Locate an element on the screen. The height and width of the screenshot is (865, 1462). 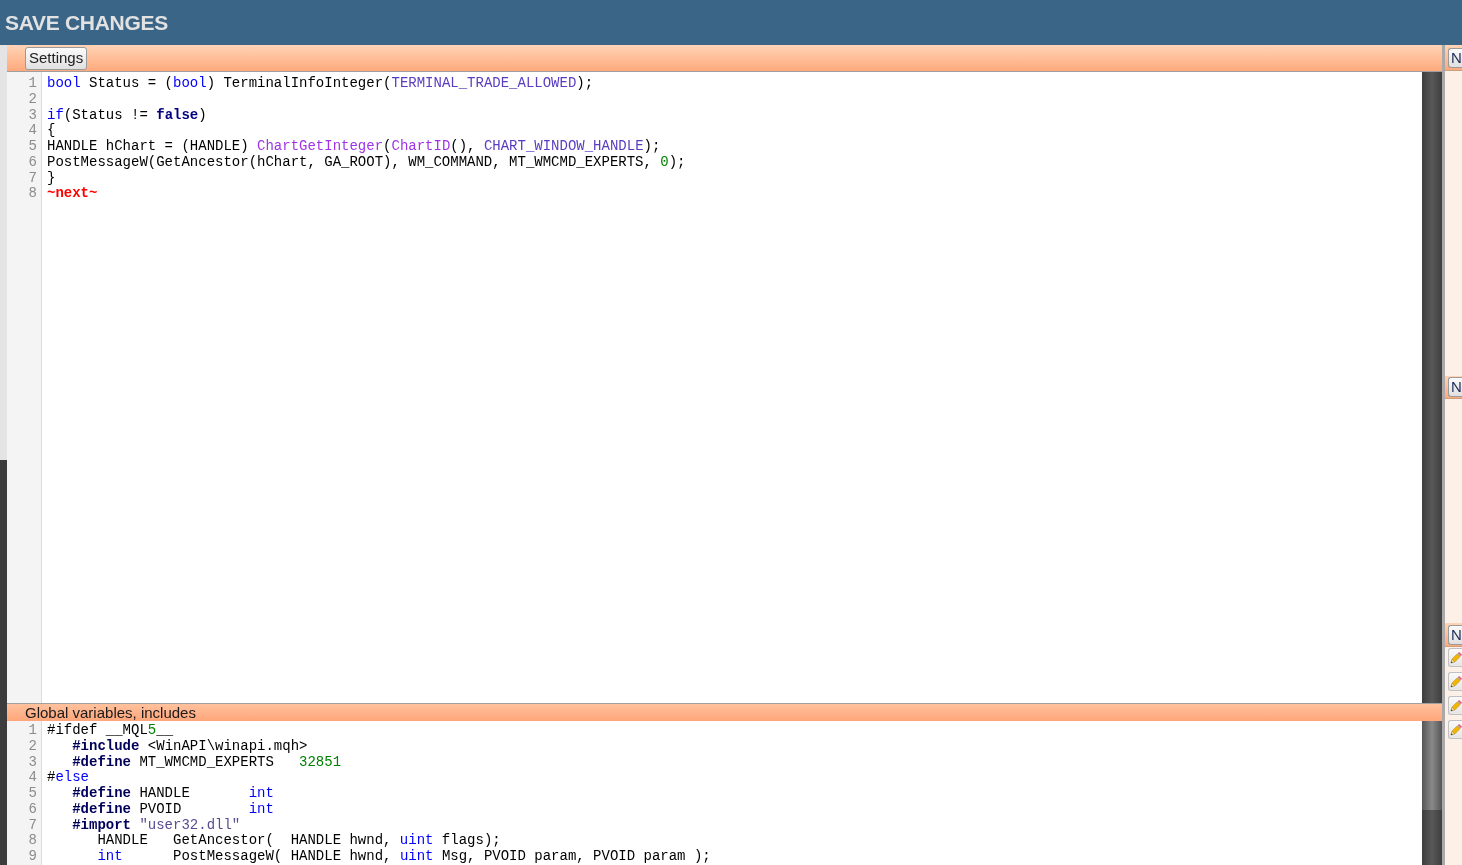
code-line: HANDLE hChart = (HANDLE) ChartGetInteger(ChartID(), CHART_WINDOW_HANDLE); is located at coordinates (354, 146).